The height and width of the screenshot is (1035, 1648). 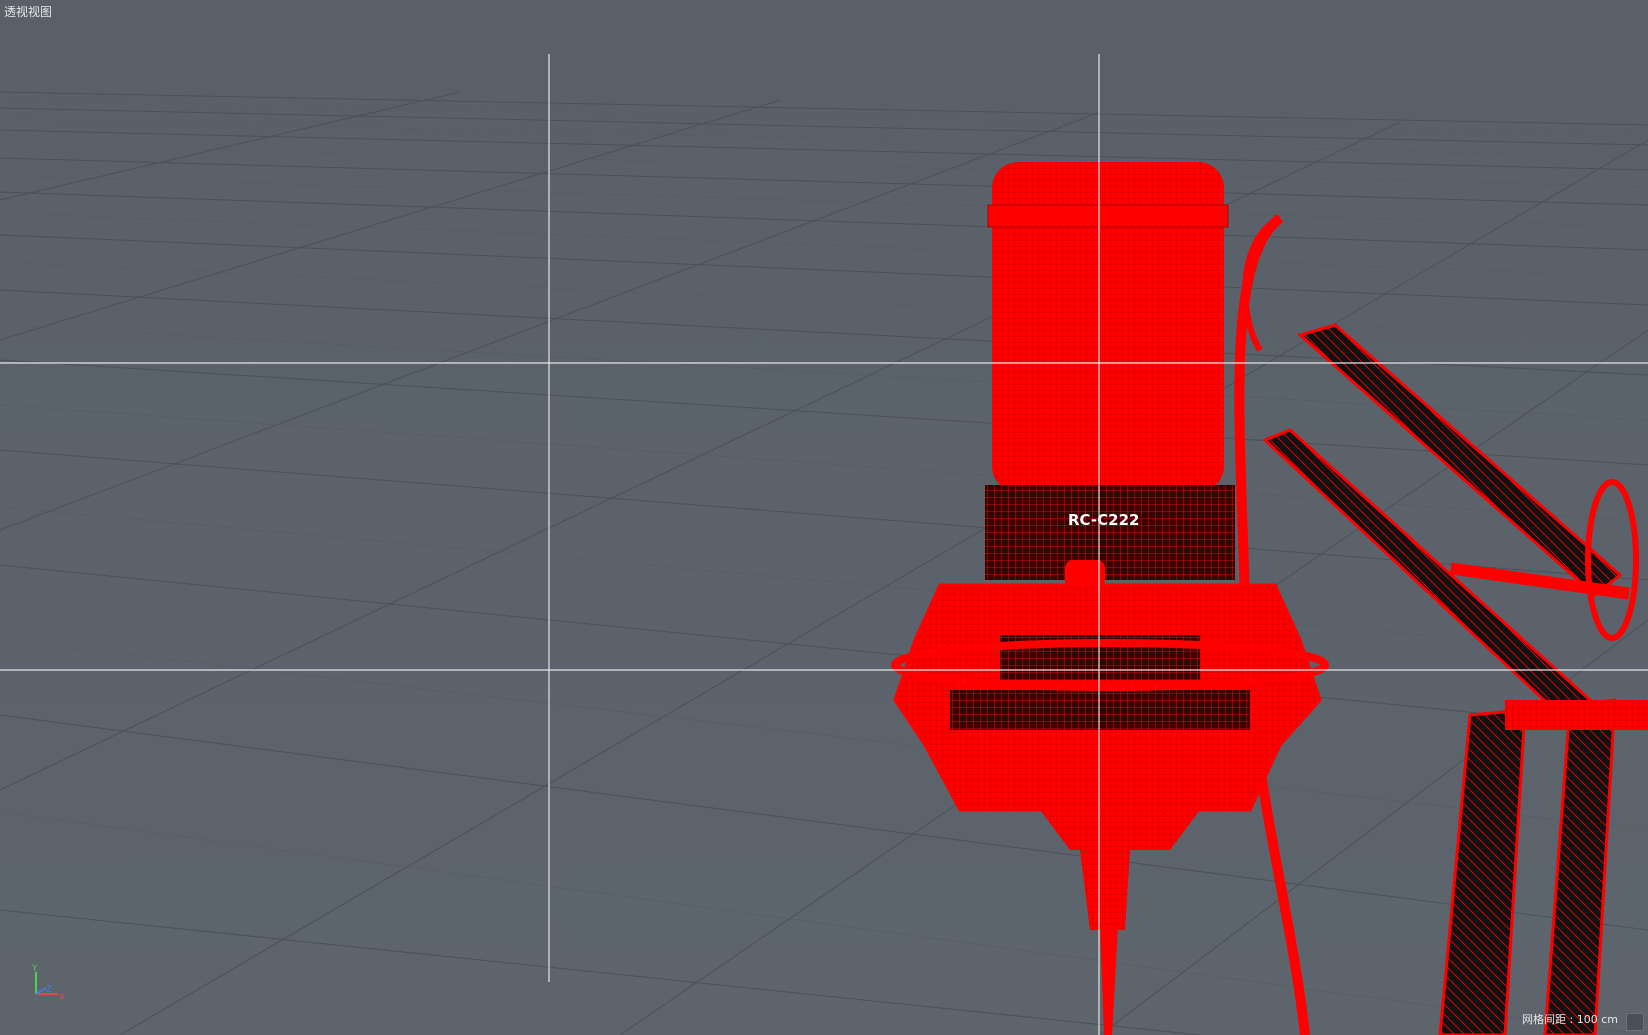 What do you see at coordinates (34, 969) in the screenshot?
I see `axis-y-label: Y` at bounding box center [34, 969].